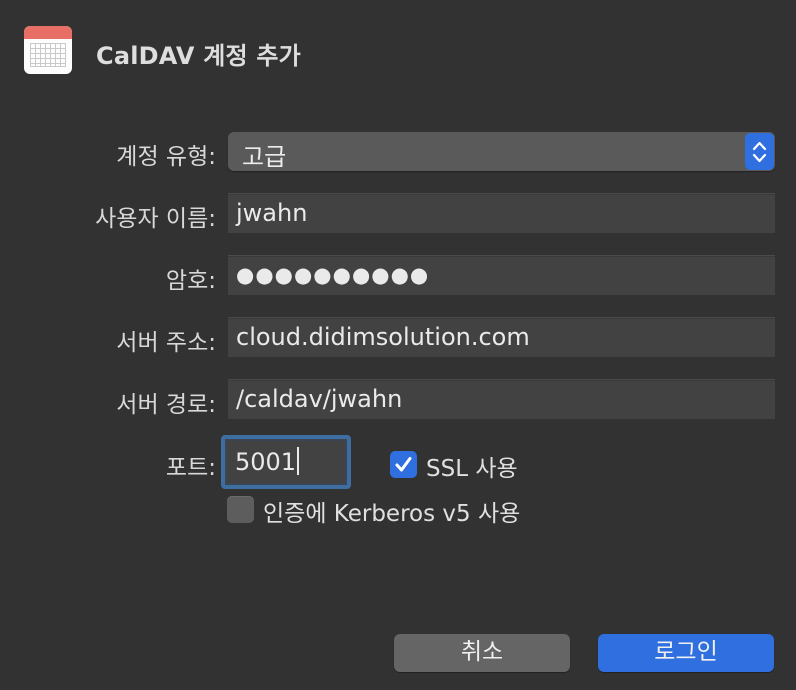 Image resolution: width=796 pixels, height=690 pixels. Describe the element at coordinates (501, 151) in the screenshot. I see `account-type-popup: 고급` at that location.